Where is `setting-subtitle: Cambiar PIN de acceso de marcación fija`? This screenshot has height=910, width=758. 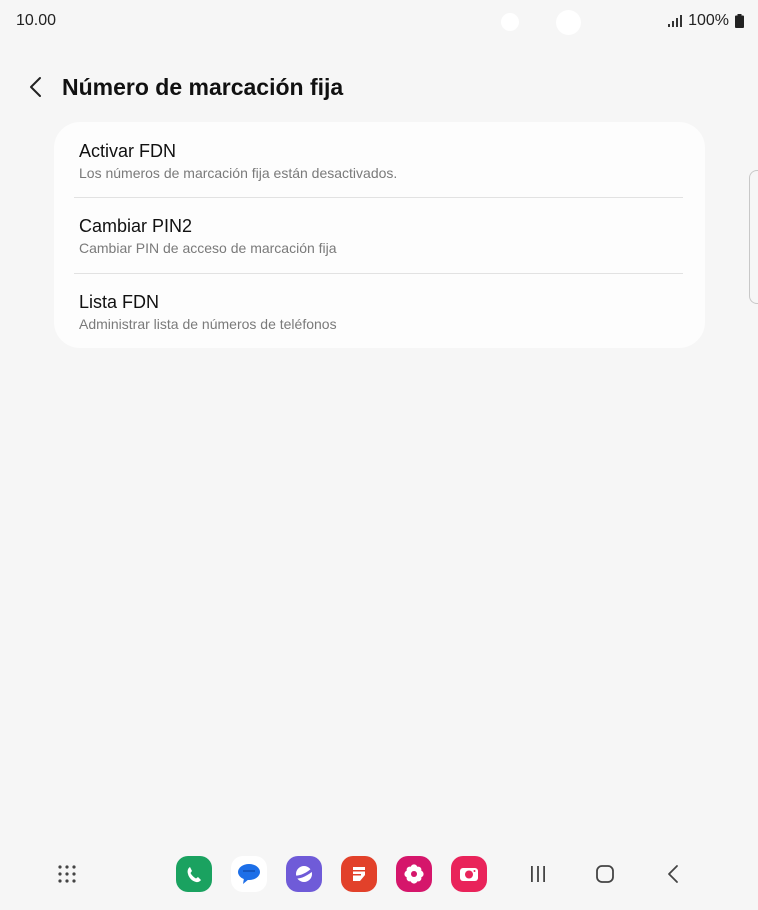 setting-subtitle: Cambiar PIN de acceso de marcación fija is located at coordinates (208, 248).